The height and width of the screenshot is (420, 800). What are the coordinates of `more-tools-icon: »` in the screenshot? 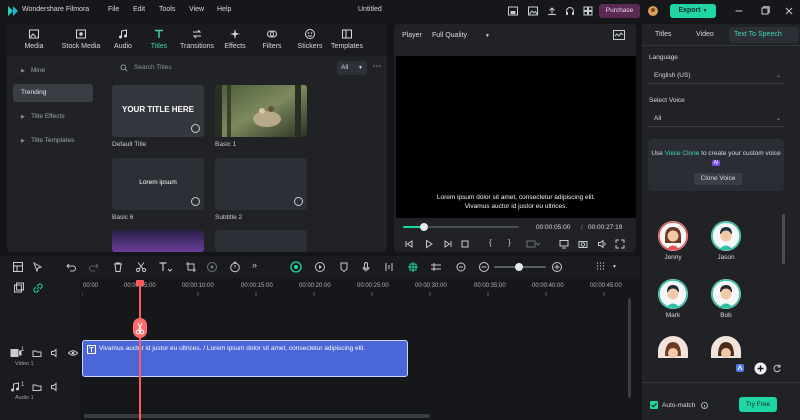 It's located at (254, 265).